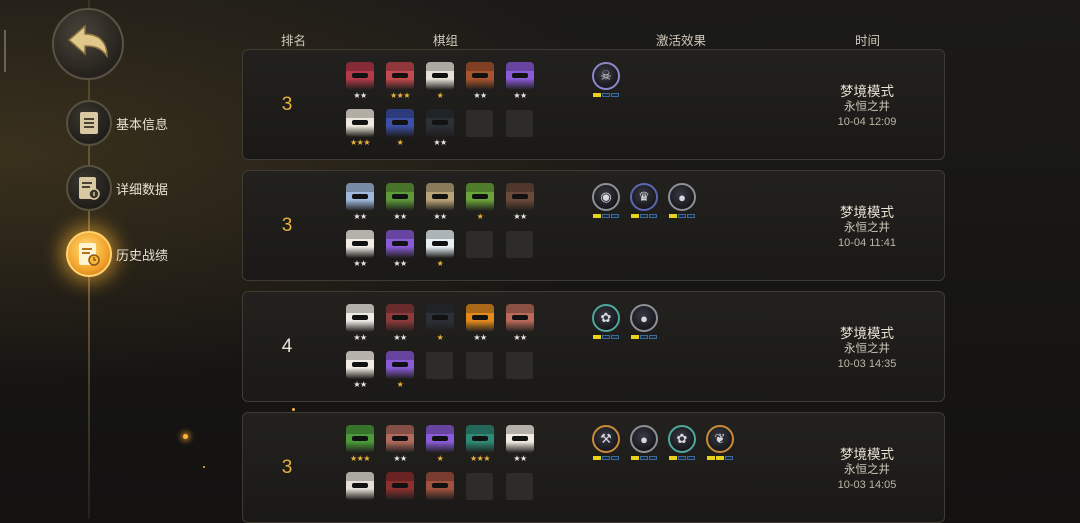 The width and height of the screenshot is (1080, 523). I want to click on match-info: 梦境模式 永恒之井 10-03 14:05, so click(867, 469).